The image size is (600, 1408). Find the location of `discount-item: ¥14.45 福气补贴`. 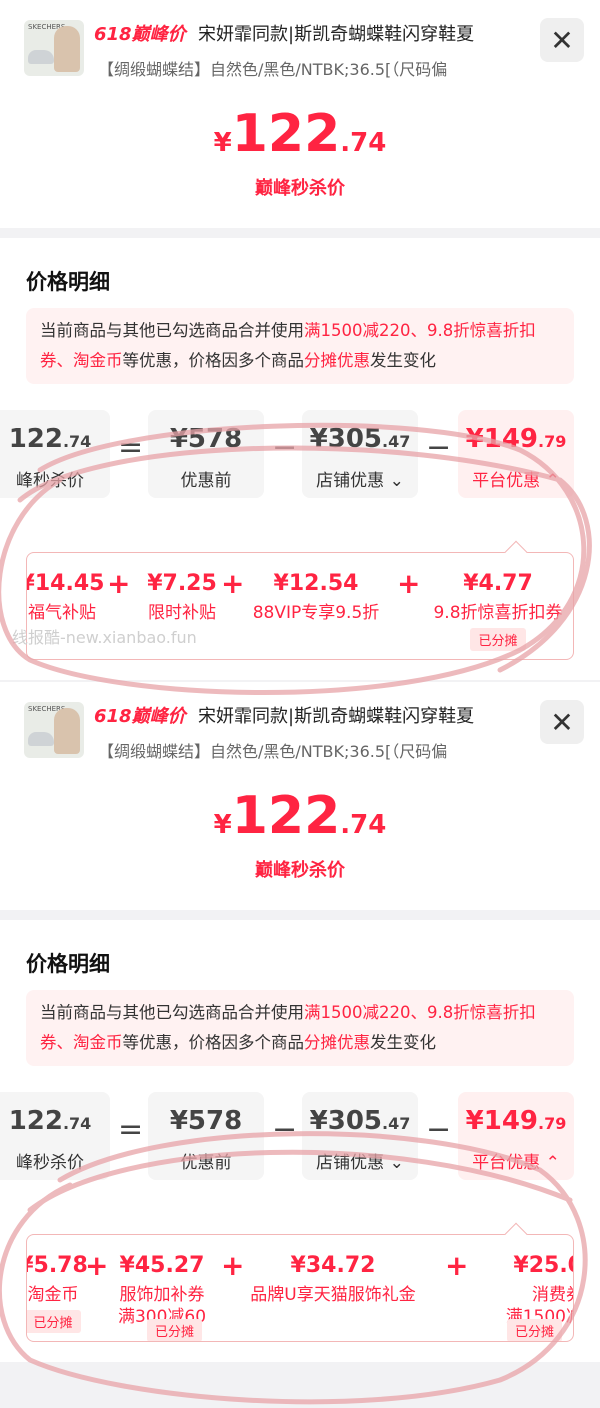

discount-item: ¥14.45 福气补贴 is located at coordinates (65, 597).